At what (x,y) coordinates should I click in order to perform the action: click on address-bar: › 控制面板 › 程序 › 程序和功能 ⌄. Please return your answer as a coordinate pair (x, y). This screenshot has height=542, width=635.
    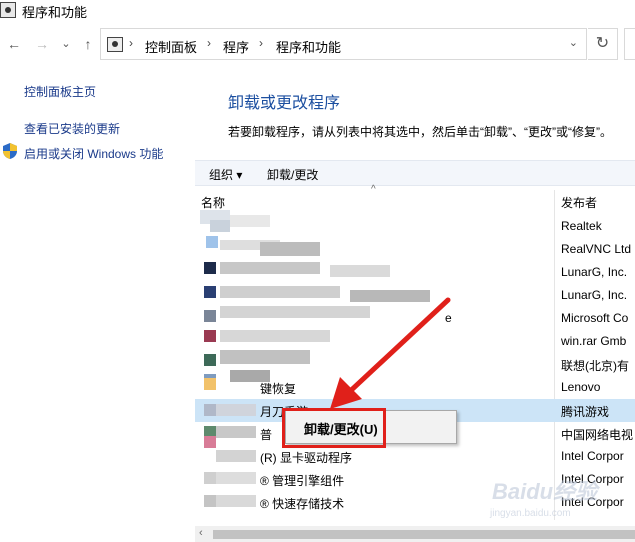
    Looking at the image, I should click on (343, 44).